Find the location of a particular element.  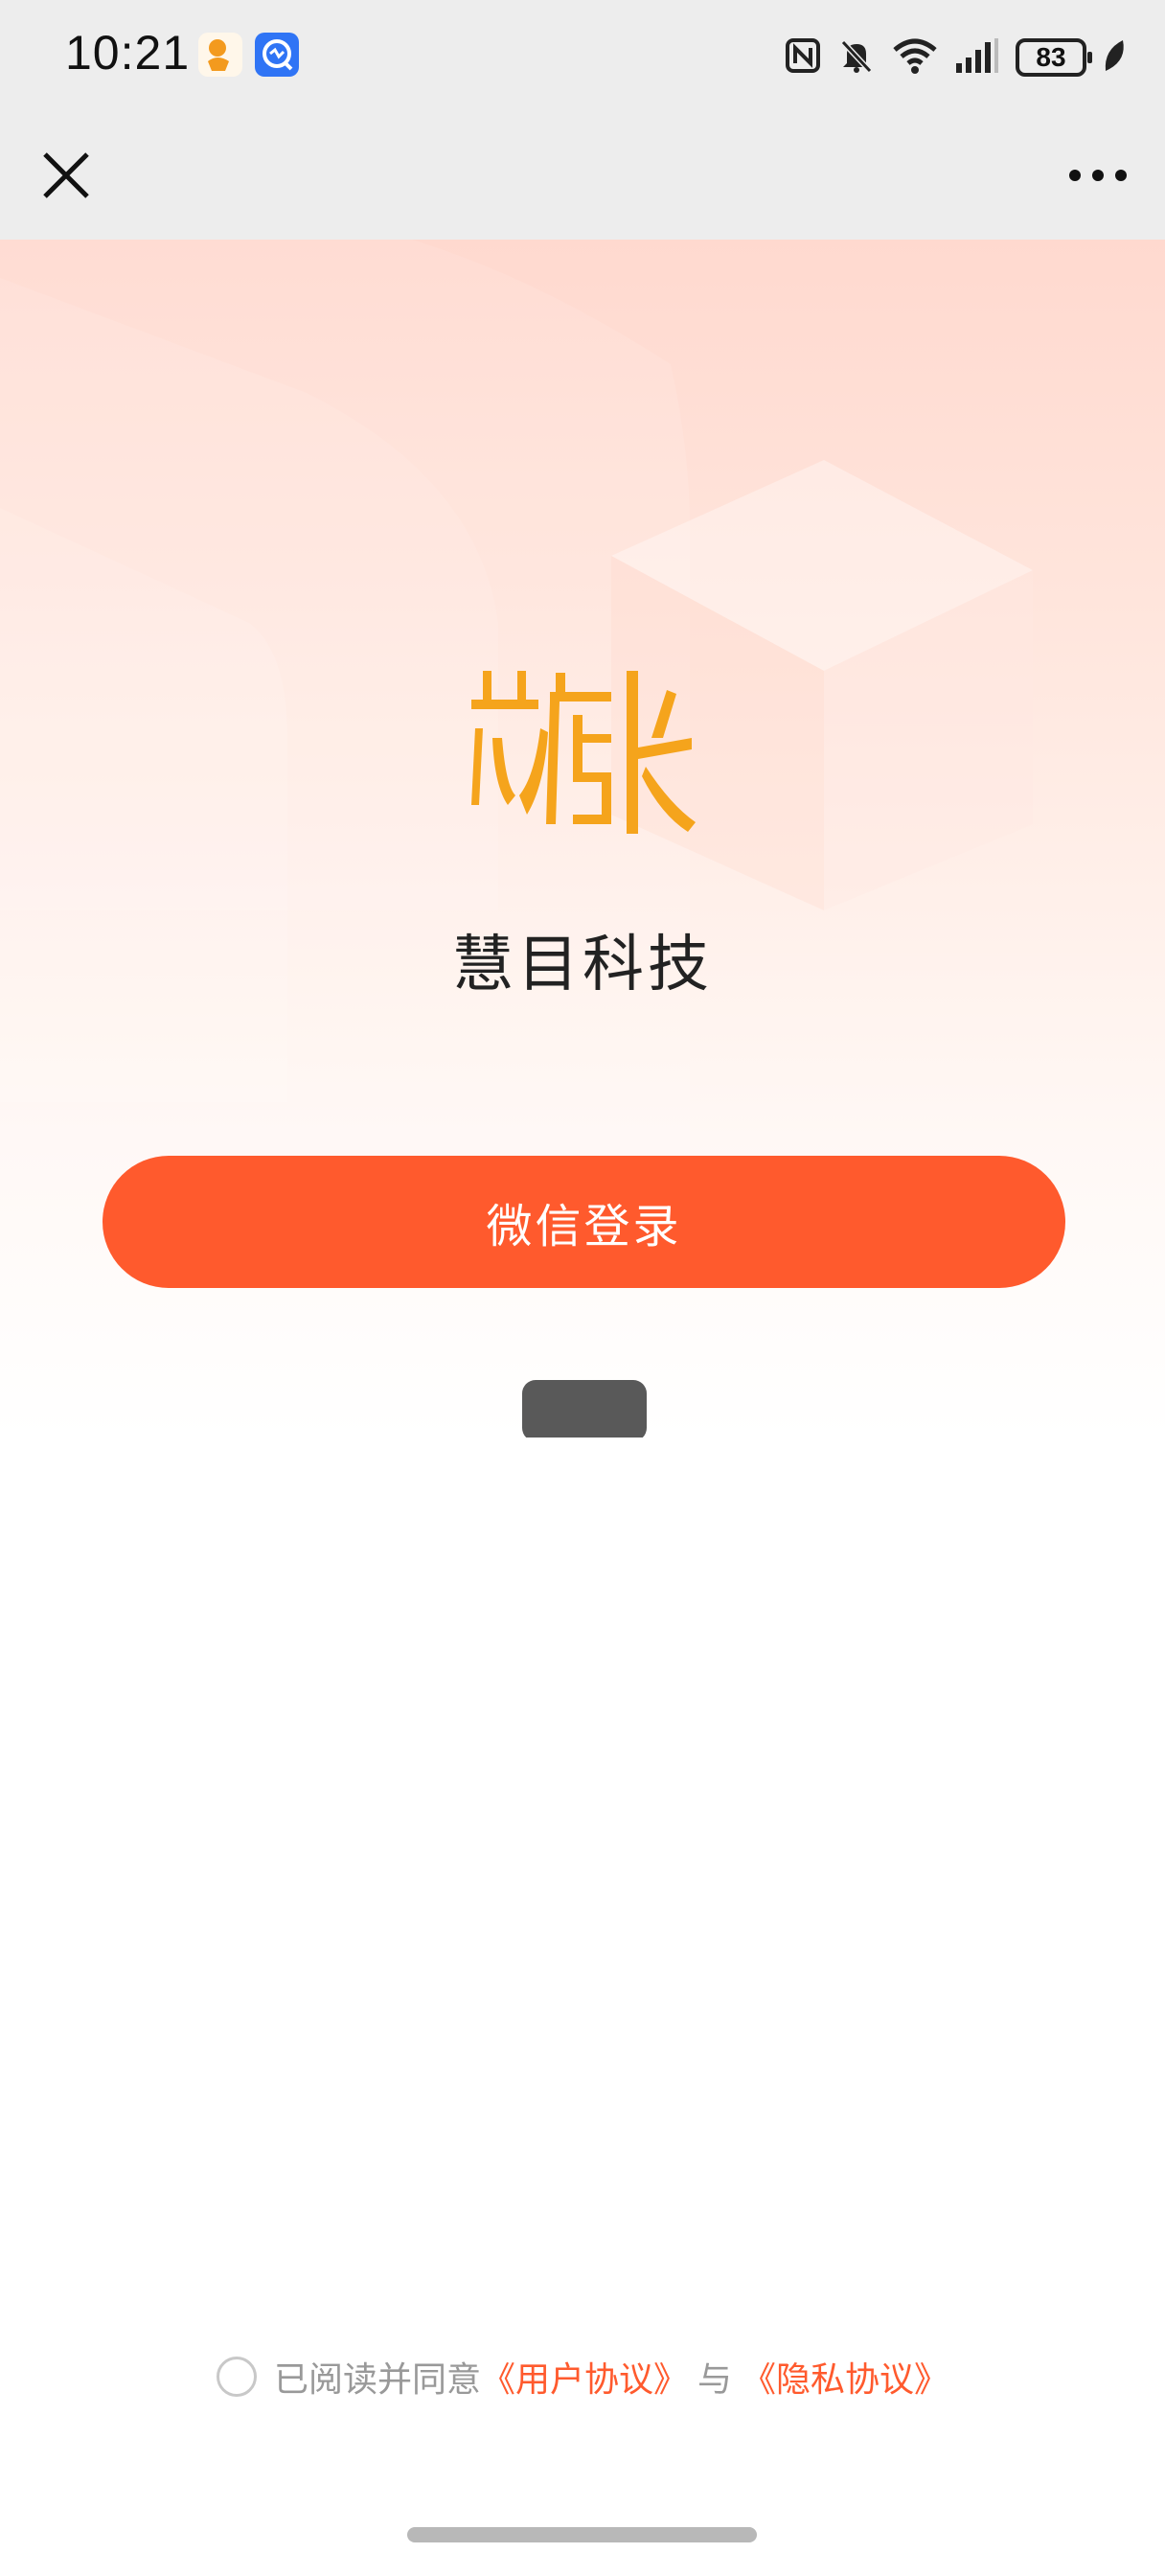

wifi-icon is located at coordinates (915, 57).